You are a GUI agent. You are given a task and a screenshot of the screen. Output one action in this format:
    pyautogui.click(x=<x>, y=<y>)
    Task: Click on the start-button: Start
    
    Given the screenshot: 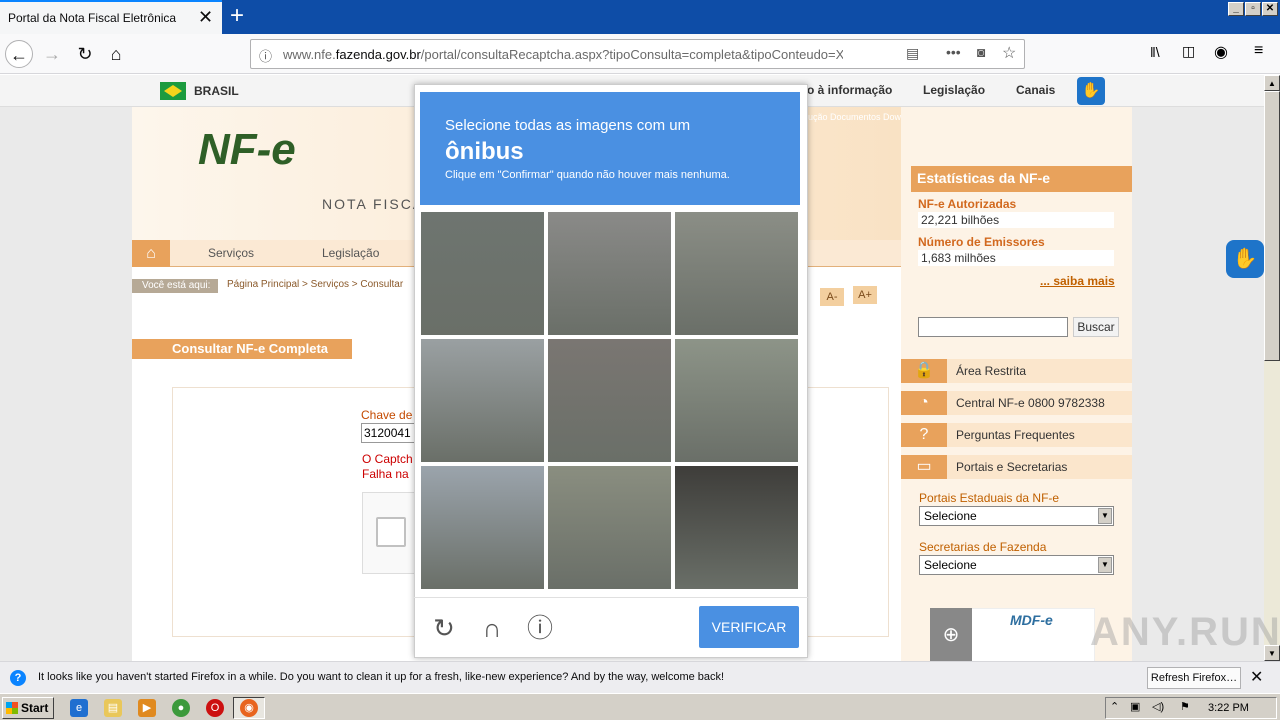 What is the action you would take?
    pyautogui.click(x=28, y=708)
    